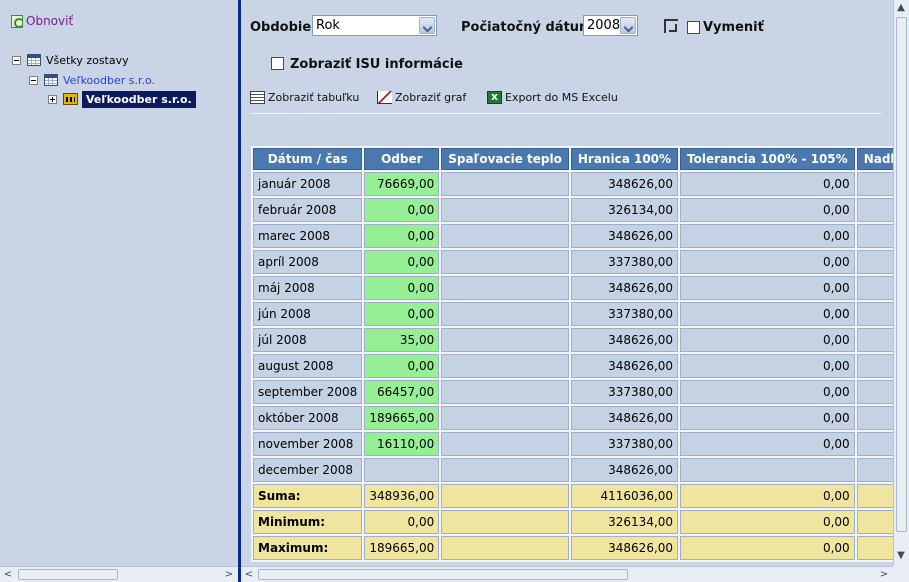 Image resolution: width=909 pixels, height=582 pixels. Describe the element at coordinates (308, 159) in the screenshot. I see `column-header: Dátum / čas` at that location.